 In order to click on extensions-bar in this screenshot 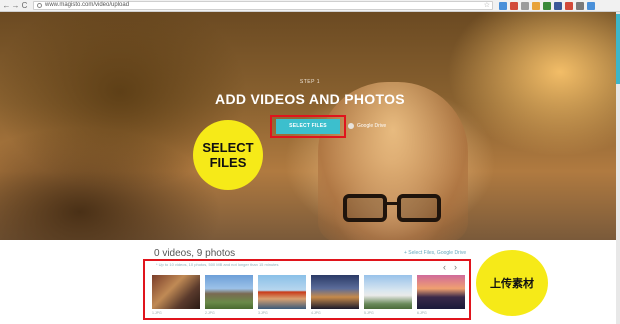, I will do `click(547, 5)`.